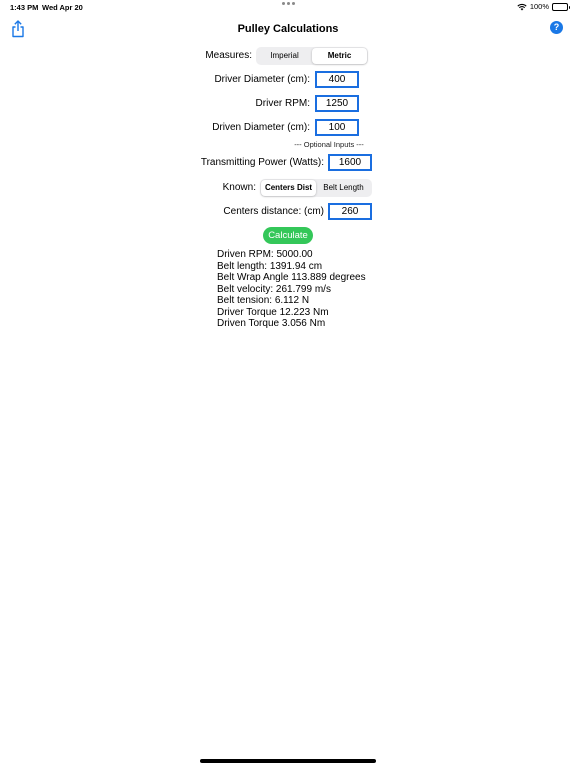 The height and width of the screenshot is (768, 576). Describe the element at coordinates (288, 235) in the screenshot. I see `calculate-button: Calculate` at that location.